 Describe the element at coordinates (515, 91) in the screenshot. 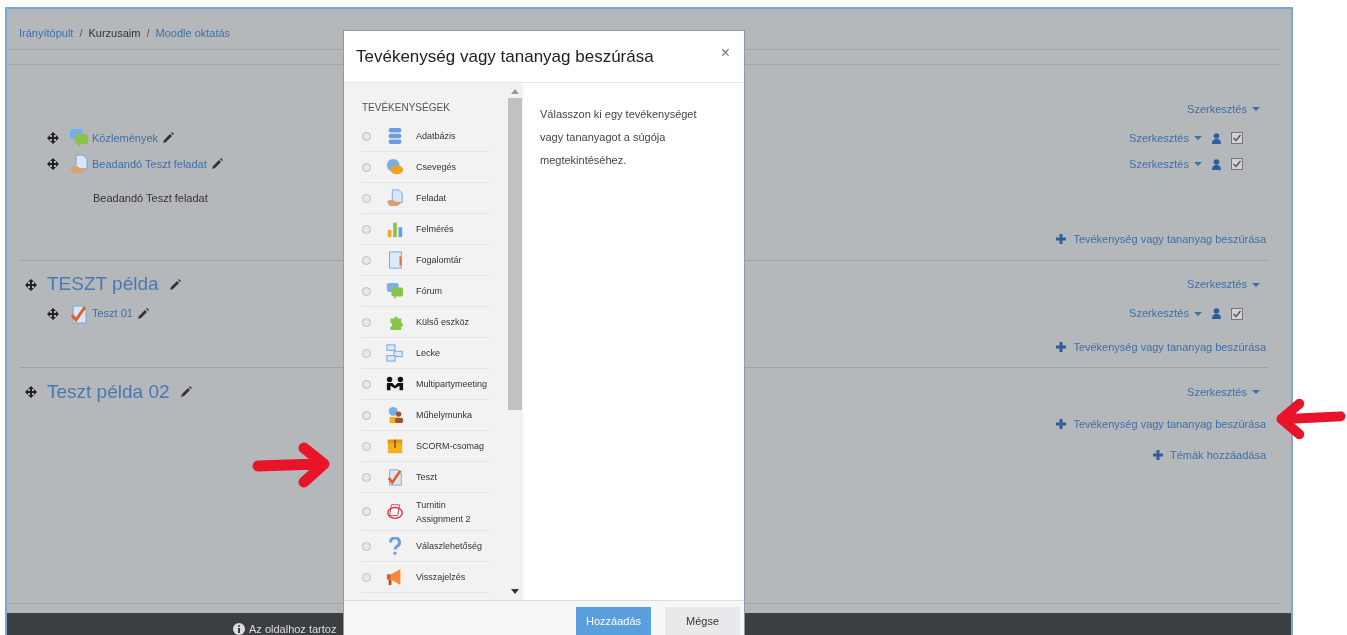

I see `scroll-up-icon` at that location.